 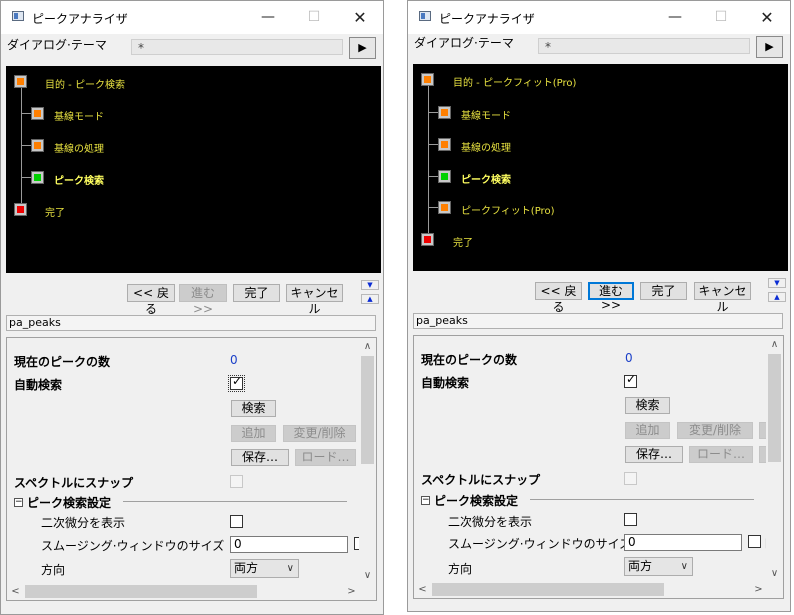 What do you see at coordinates (754, 541) in the screenshot?
I see `auto-smoothing-checkbox` at bounding box center [754, 541].